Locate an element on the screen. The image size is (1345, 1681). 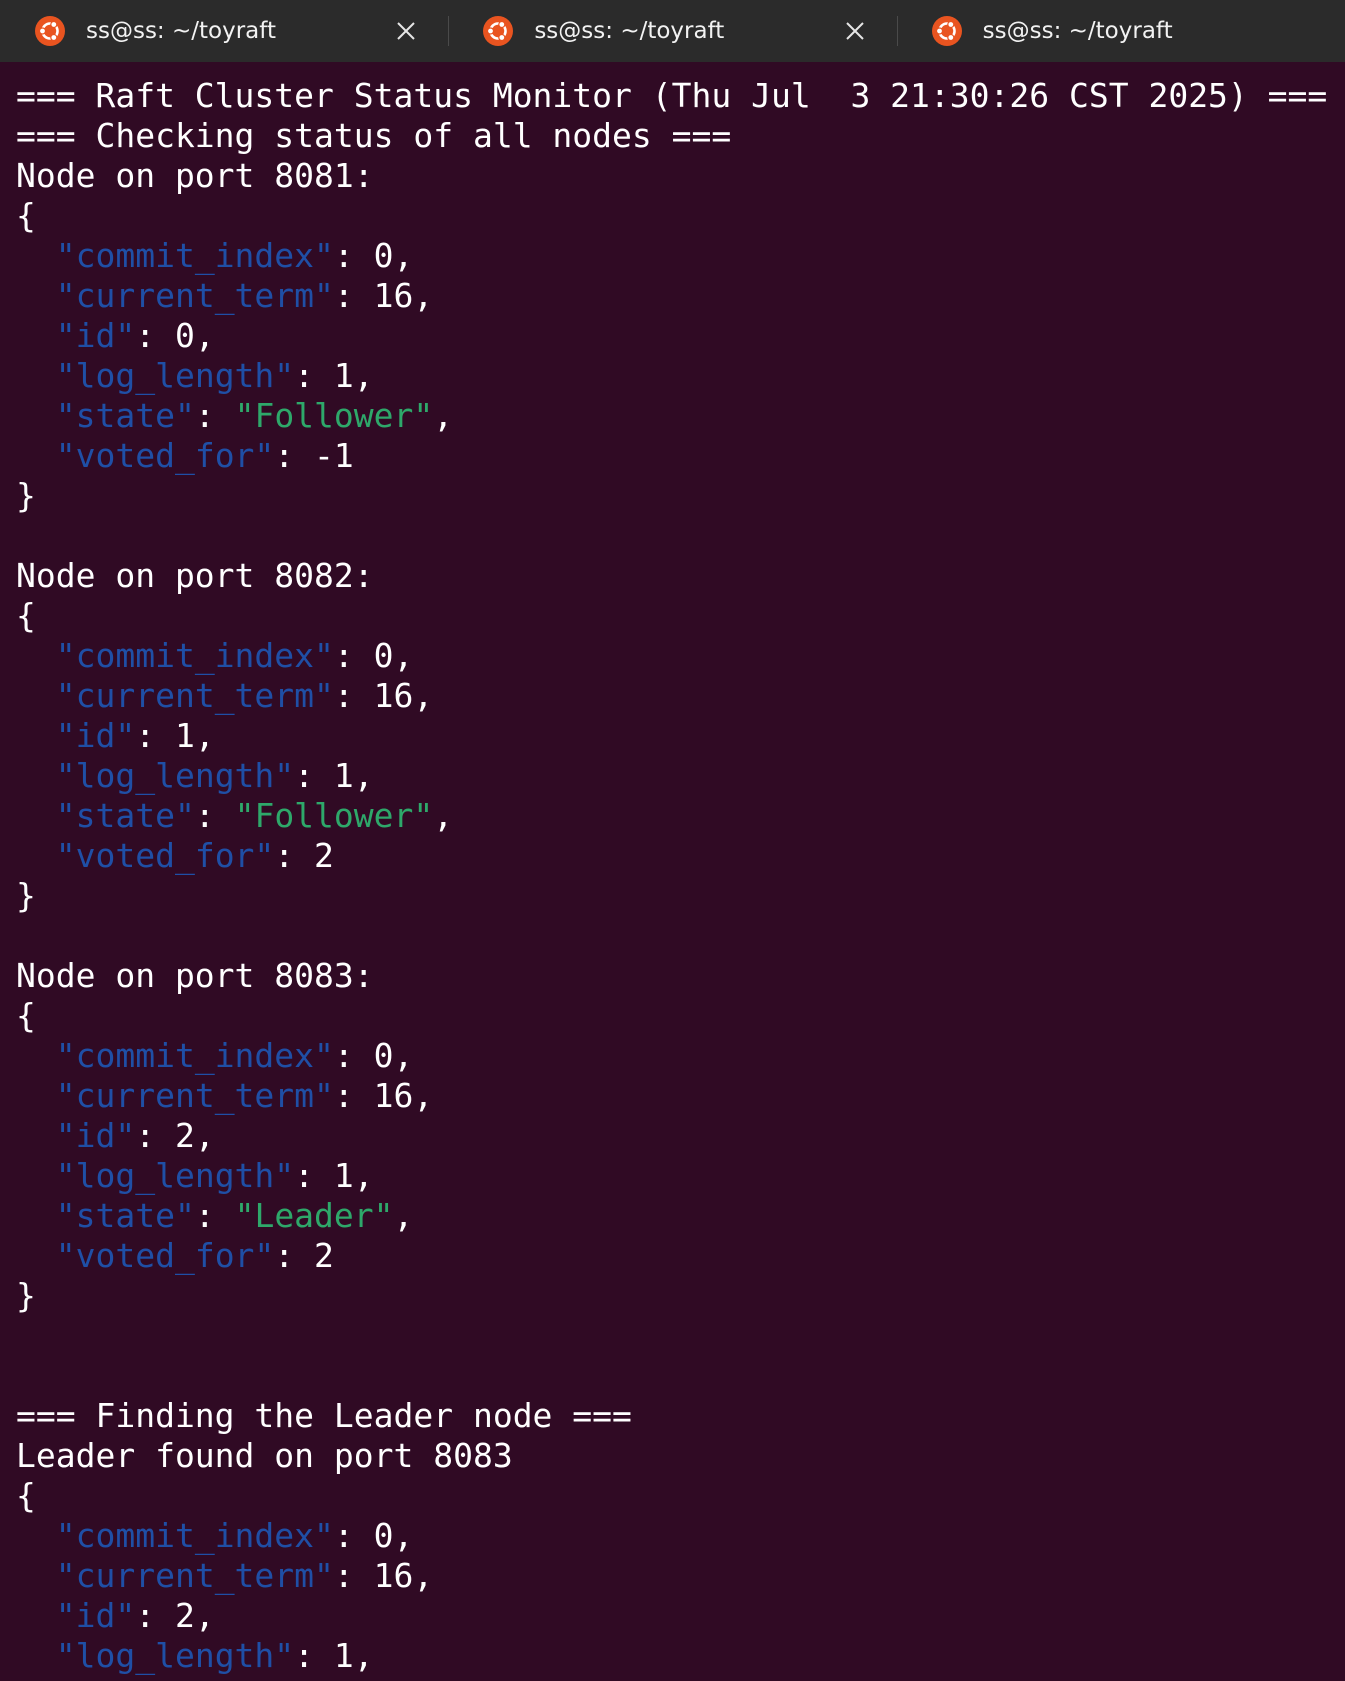
terminal-line: "voted_for": 2 is located at coordinates (678, 1256).